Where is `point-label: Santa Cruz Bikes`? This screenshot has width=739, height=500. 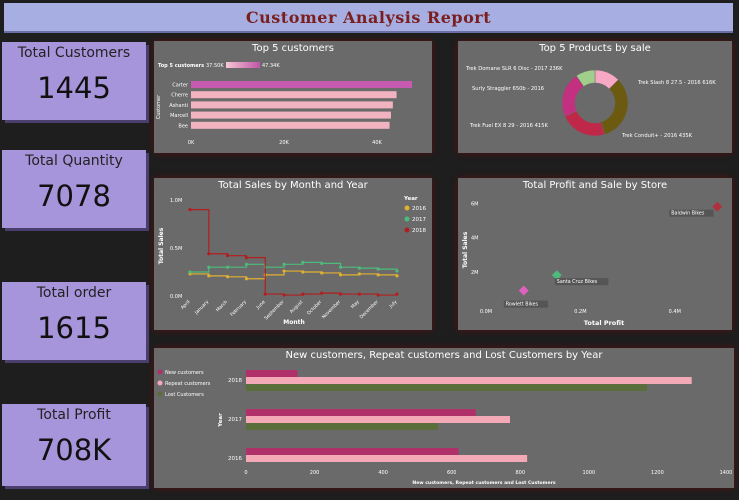 point-label: Santa Cruz Bikes is located at coordinates (577, 282).